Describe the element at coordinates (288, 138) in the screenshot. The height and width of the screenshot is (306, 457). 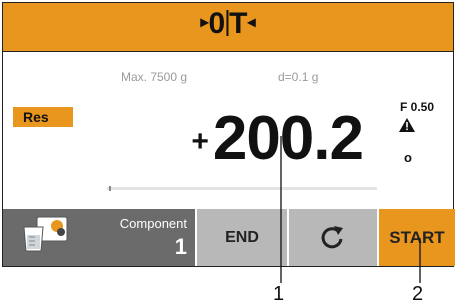
I see `weight-value: 200.2` at that location.